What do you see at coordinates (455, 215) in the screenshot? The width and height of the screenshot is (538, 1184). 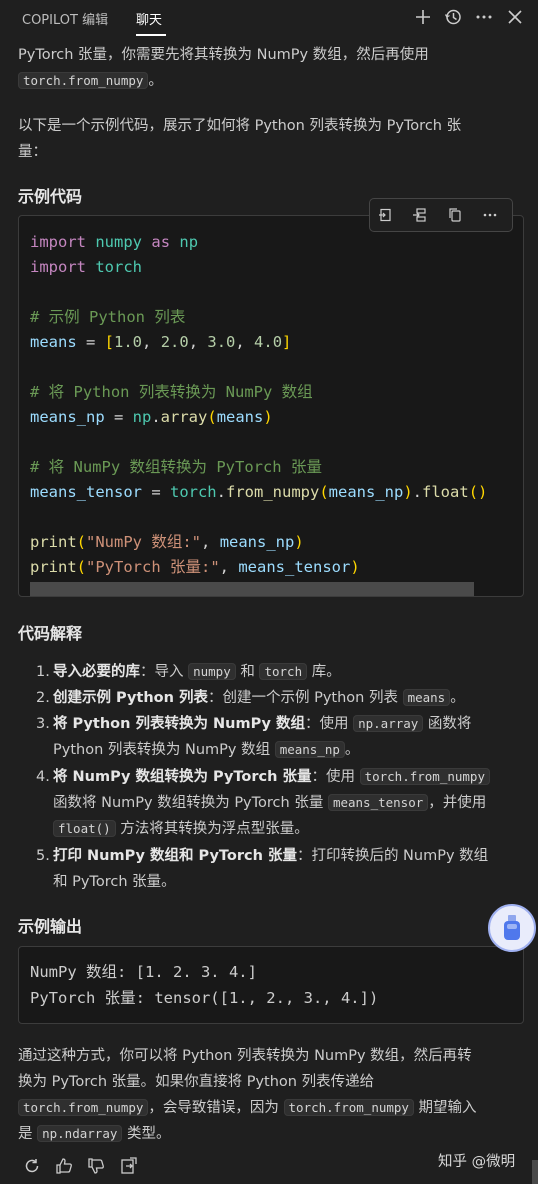 I see `copy-icon` at bounding box center [455, 215].